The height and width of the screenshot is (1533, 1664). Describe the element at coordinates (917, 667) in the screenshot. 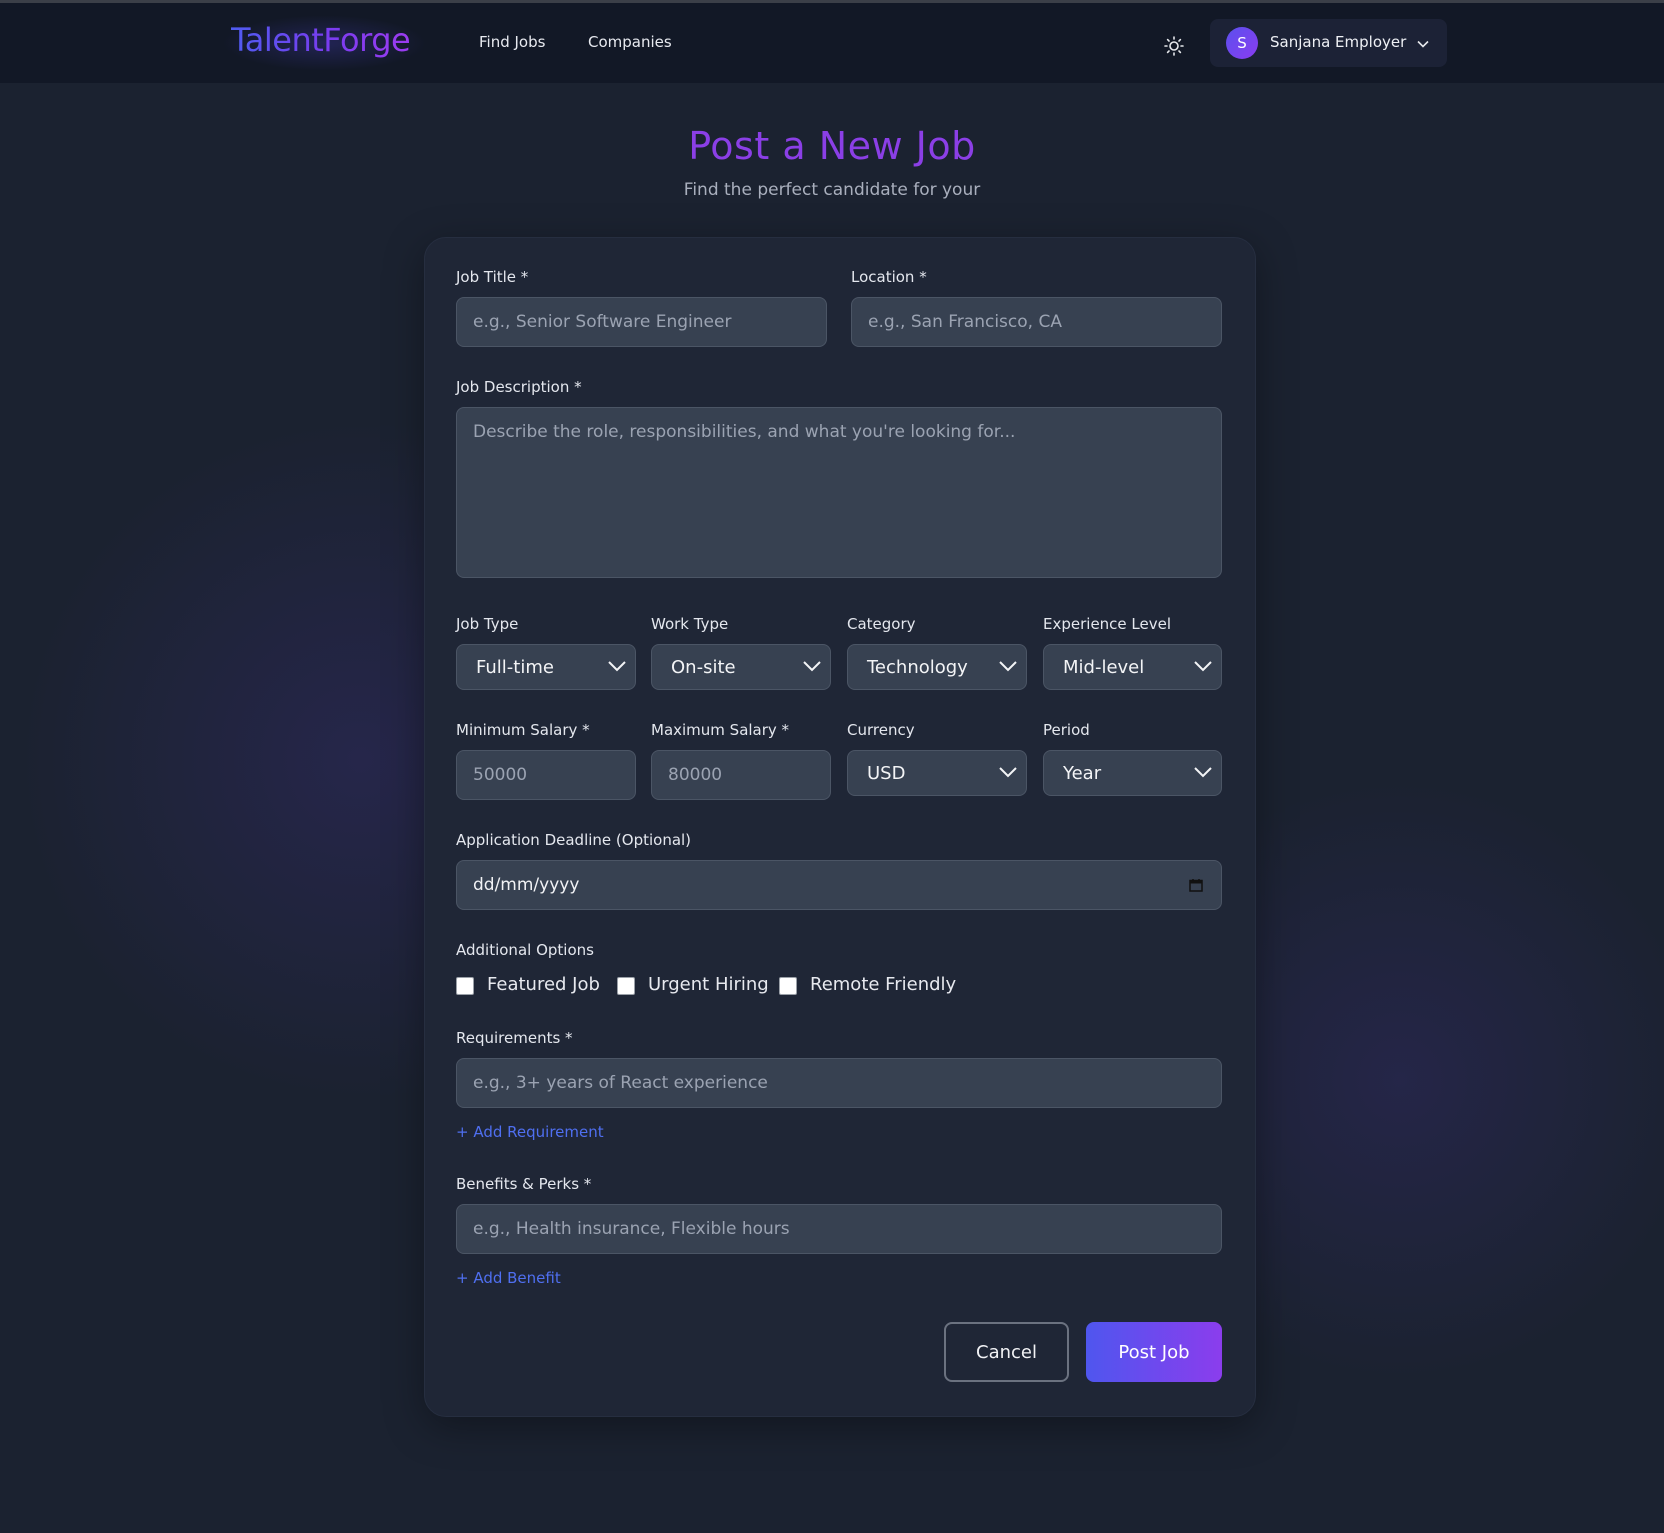

I see `category-value: Technology` at that location.